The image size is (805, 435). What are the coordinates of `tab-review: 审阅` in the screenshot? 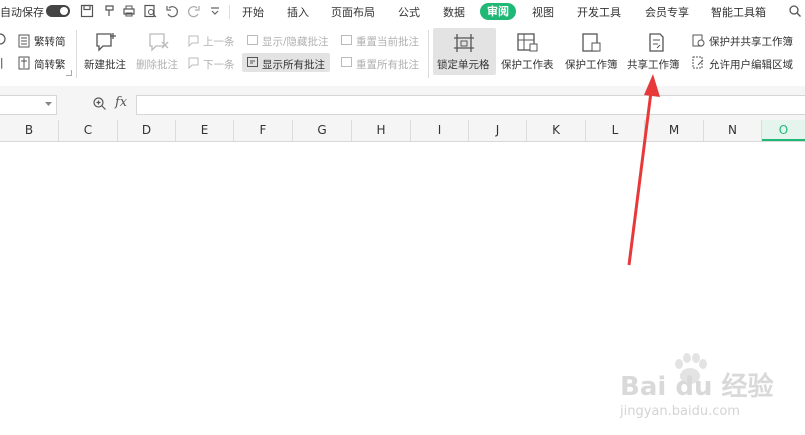 It's located at (498, 11).